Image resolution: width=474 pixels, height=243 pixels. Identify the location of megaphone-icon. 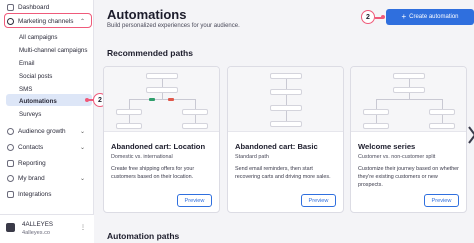
(10, 21).